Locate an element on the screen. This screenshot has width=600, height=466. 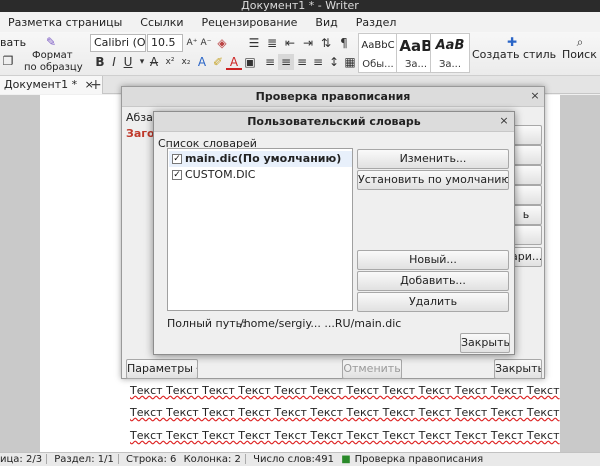
dictionary-item-main: ✓ main.dic(По умолчанию) is located at coordinates (260, 159).